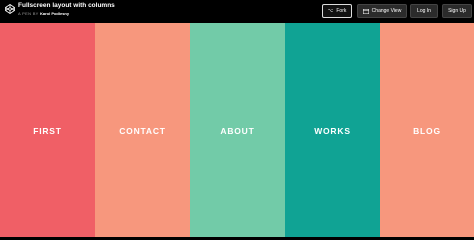 This screenshot has width=474, height=240. I want to click on pen-byline: A PEN BY Karol Podlesny, so click(66, 13).